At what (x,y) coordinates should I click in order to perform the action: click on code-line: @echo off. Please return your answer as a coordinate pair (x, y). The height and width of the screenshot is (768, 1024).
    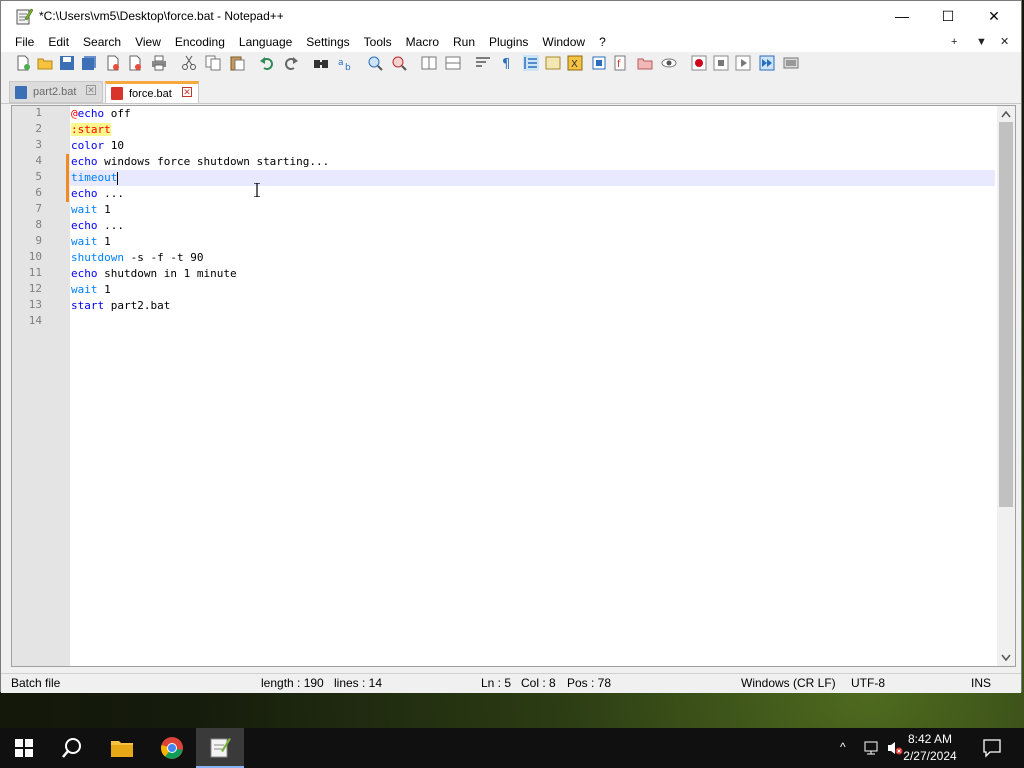
    Looking at the image, I should click on (101, 113).